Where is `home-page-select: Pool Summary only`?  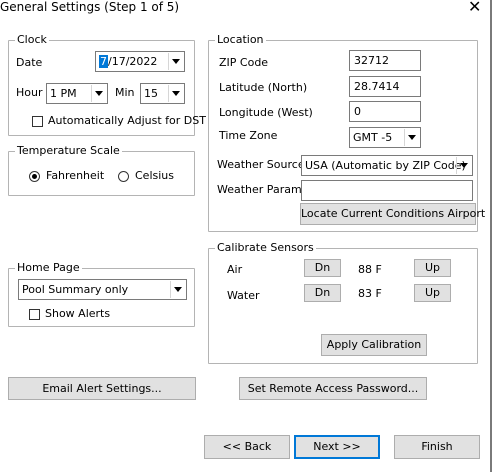 home-page-select: Pool Summary only is located at coordinates (102, 289).